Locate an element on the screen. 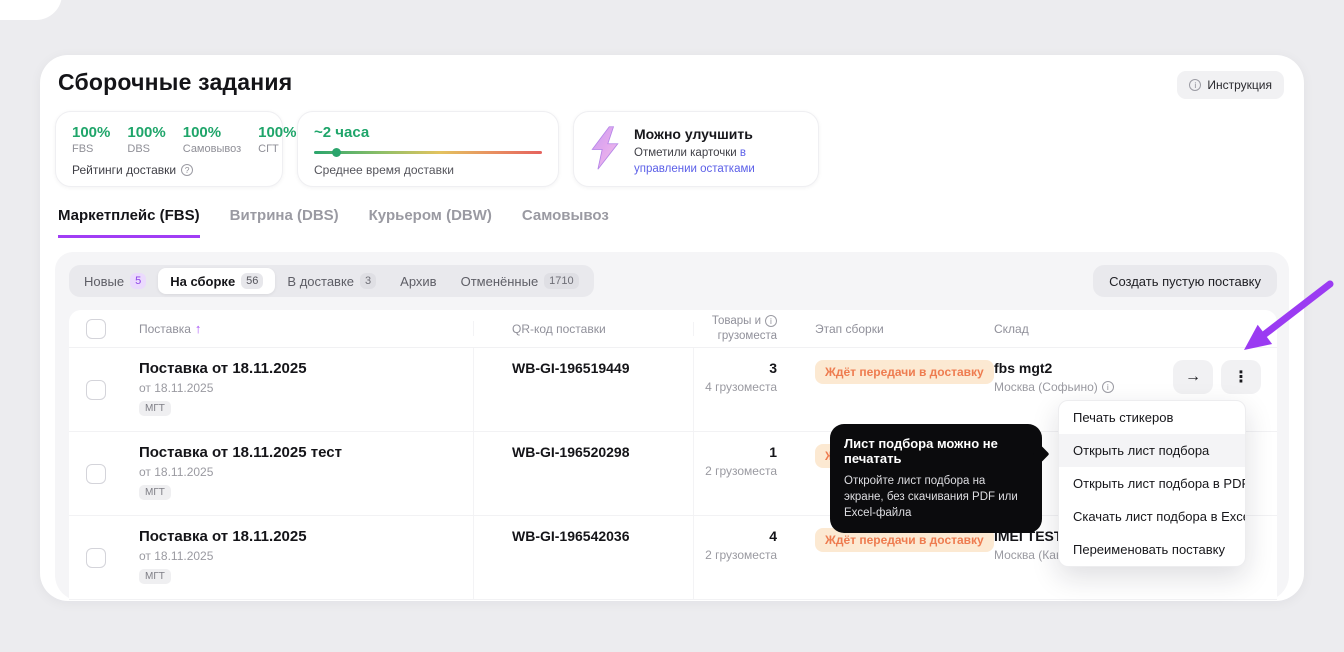  rating-fbs: 100% FBS is located at coordinates (91, 139).